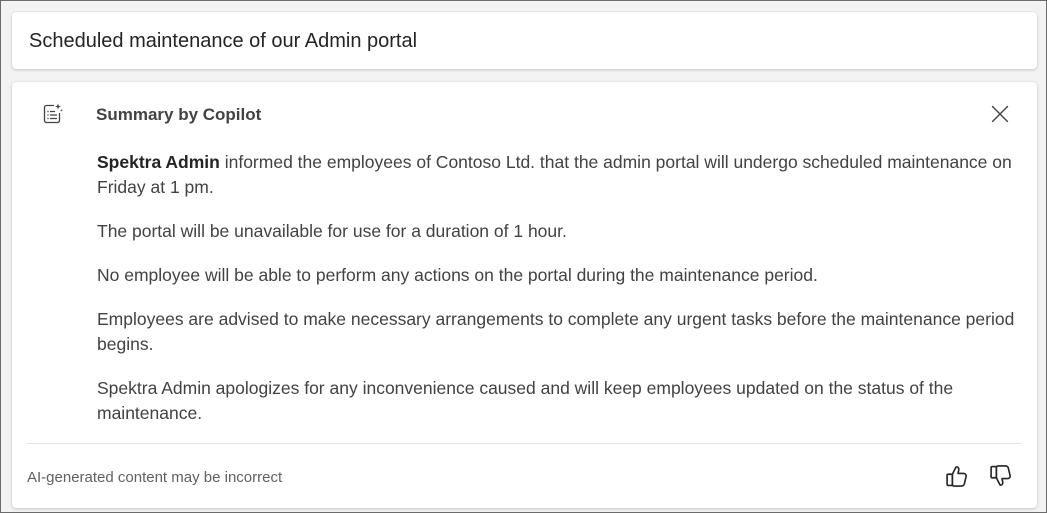 This screenshot has width=1047, height=513. What do you see at coordinates (179, 114) in the screenshot?
I see `summary-heading: Summary by Copilot` at bounding box center [179, 114].